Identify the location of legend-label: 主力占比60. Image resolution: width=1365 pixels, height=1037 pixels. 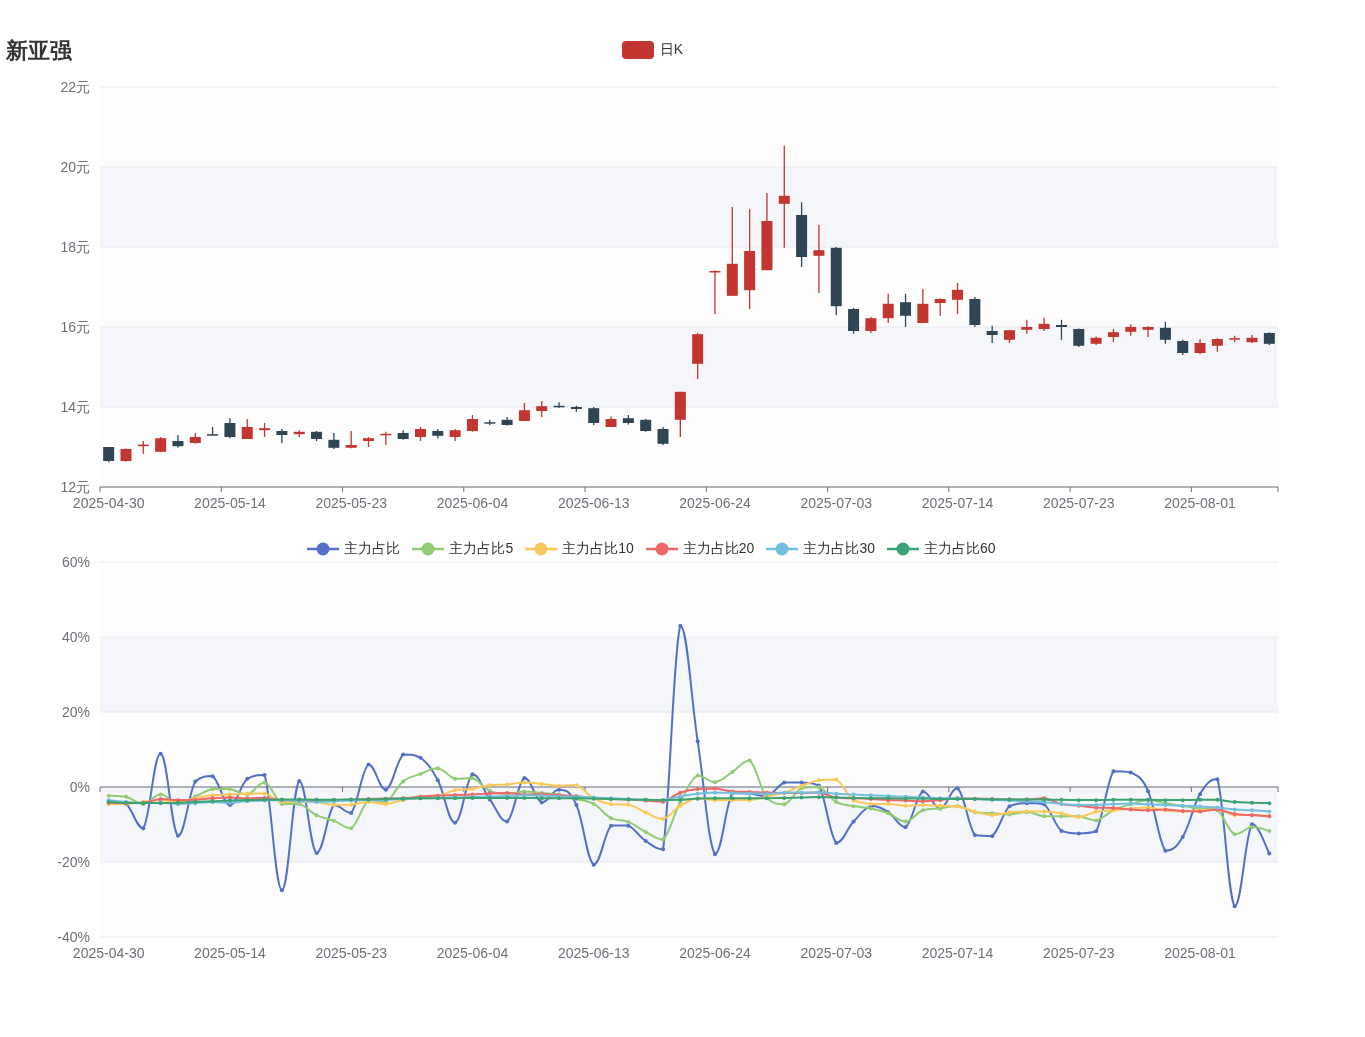
(959, 549).